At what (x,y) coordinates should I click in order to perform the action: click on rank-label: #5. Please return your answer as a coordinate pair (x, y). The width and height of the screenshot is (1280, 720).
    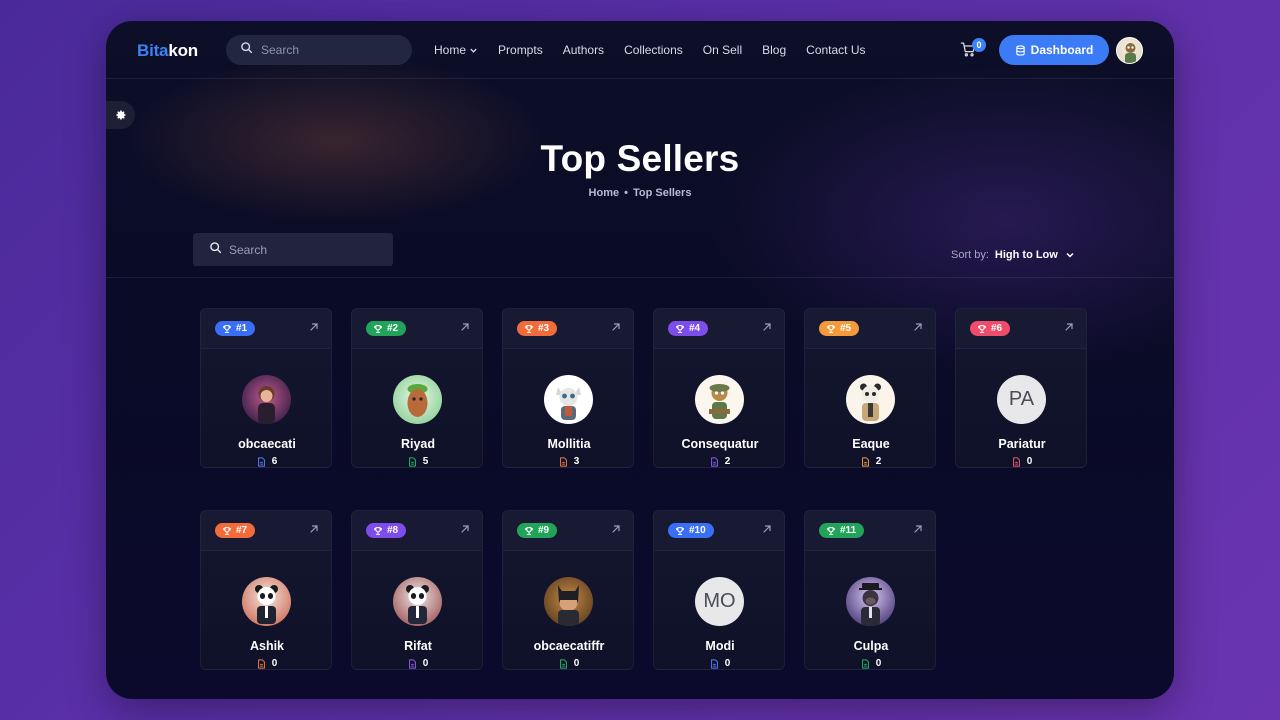
    Looking at the image, I should click on (846, 328).